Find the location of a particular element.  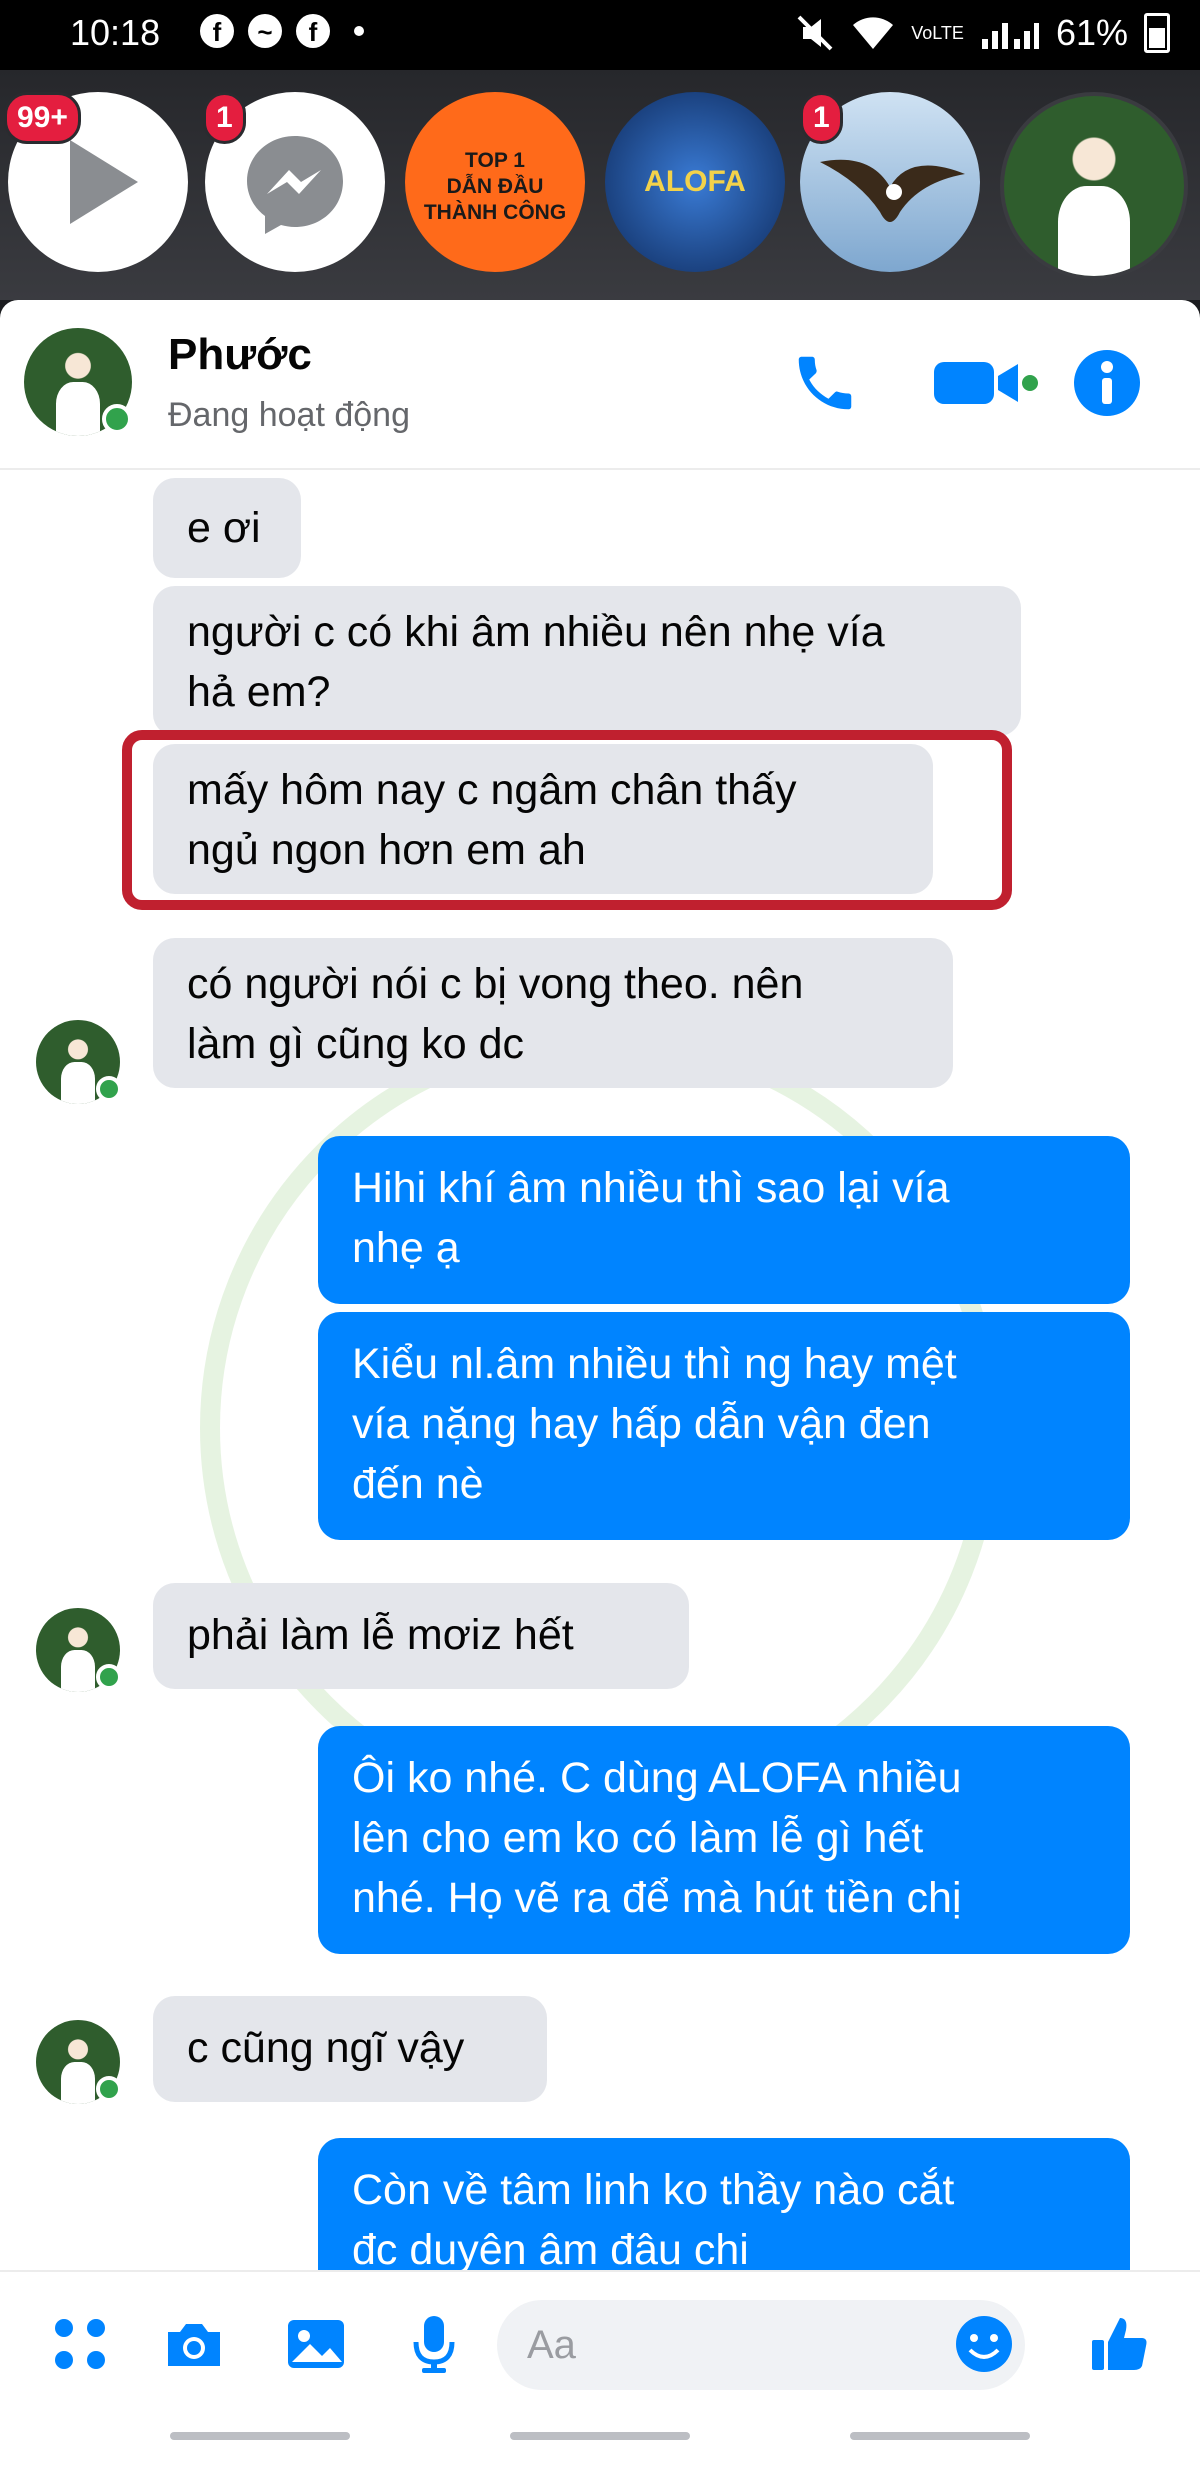

notification-icons: f ~ f is located at coordinates (282, 31).